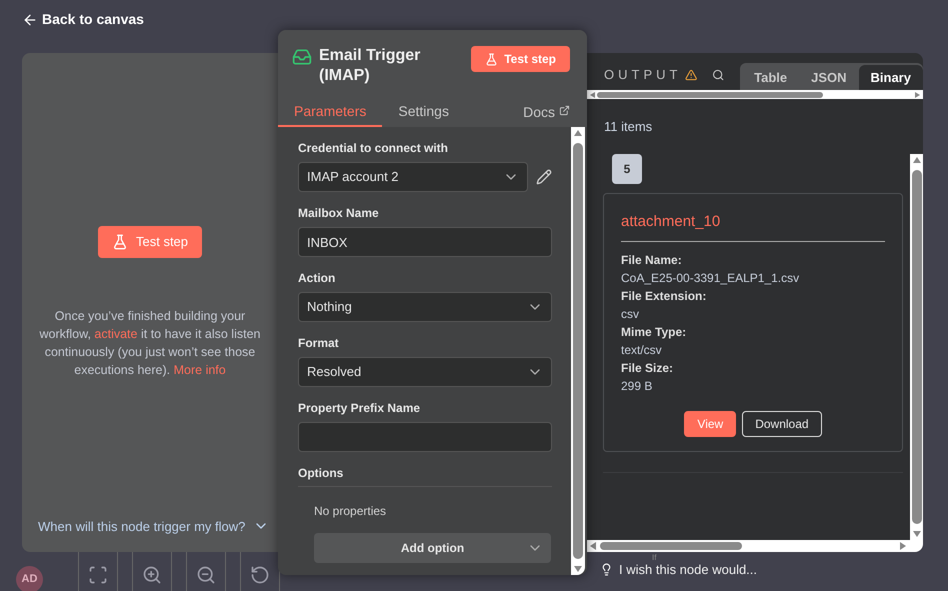  I want to click on download-button: Download, so click(782, 424).